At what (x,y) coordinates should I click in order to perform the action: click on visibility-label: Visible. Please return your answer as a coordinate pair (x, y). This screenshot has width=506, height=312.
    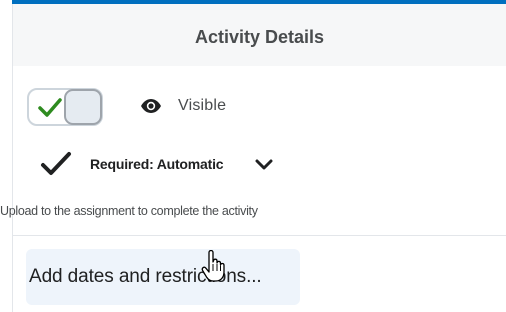
    Looking at the image, I should click on (202, 105).